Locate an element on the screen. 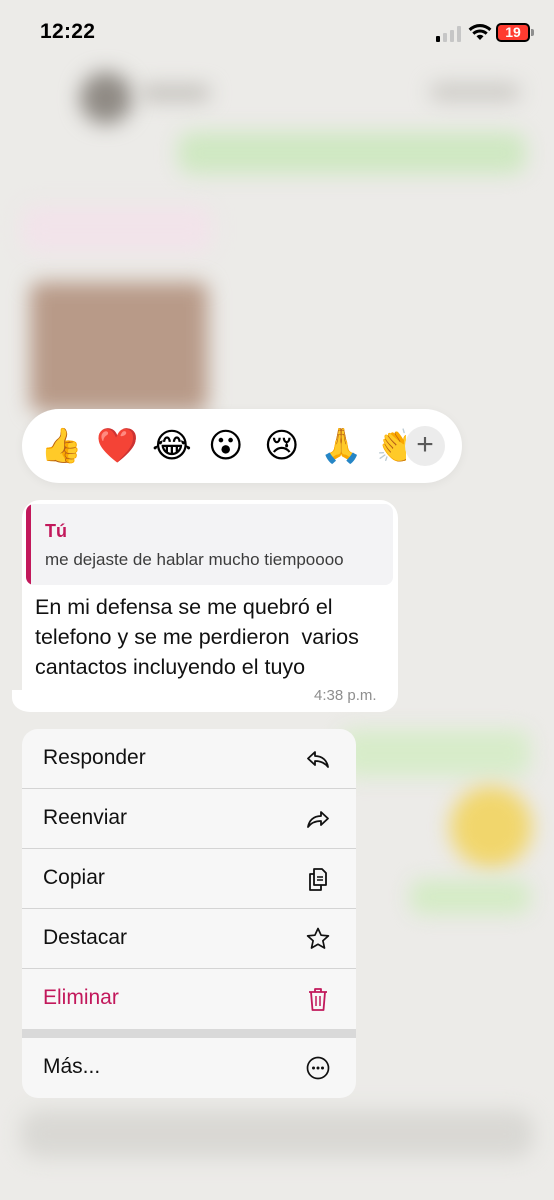  reaction-crying: 😢 is located at coordinates (281, 446).